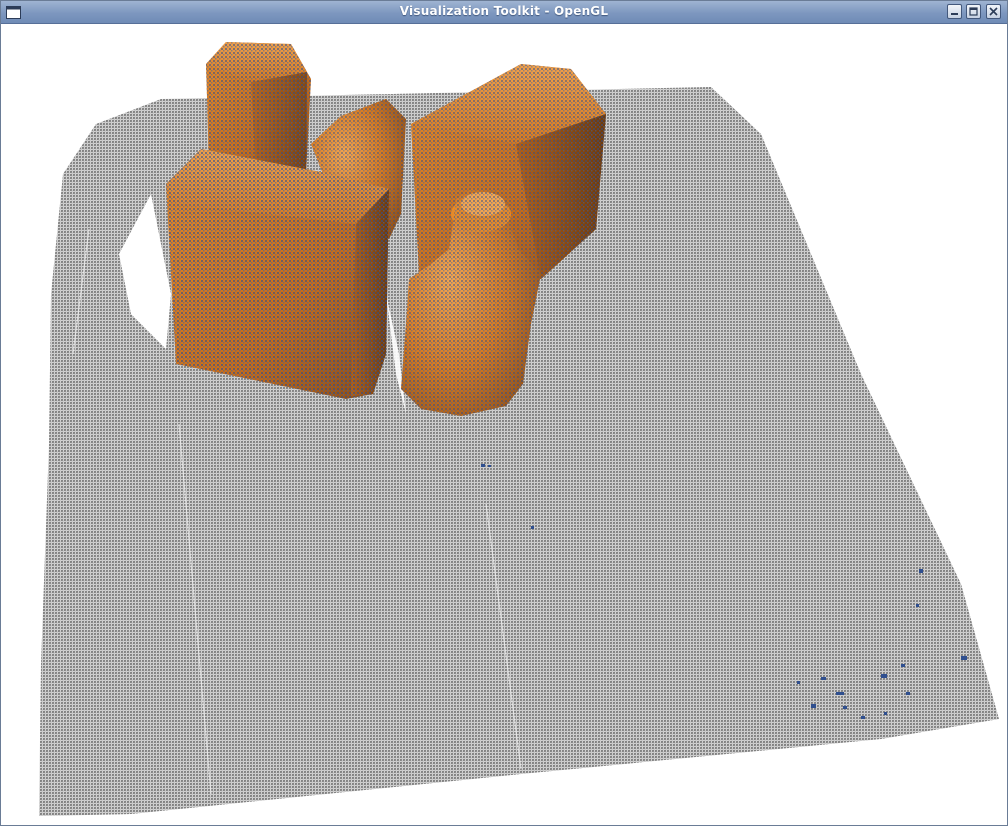  I want to click on close-icon, so click(993, 11).